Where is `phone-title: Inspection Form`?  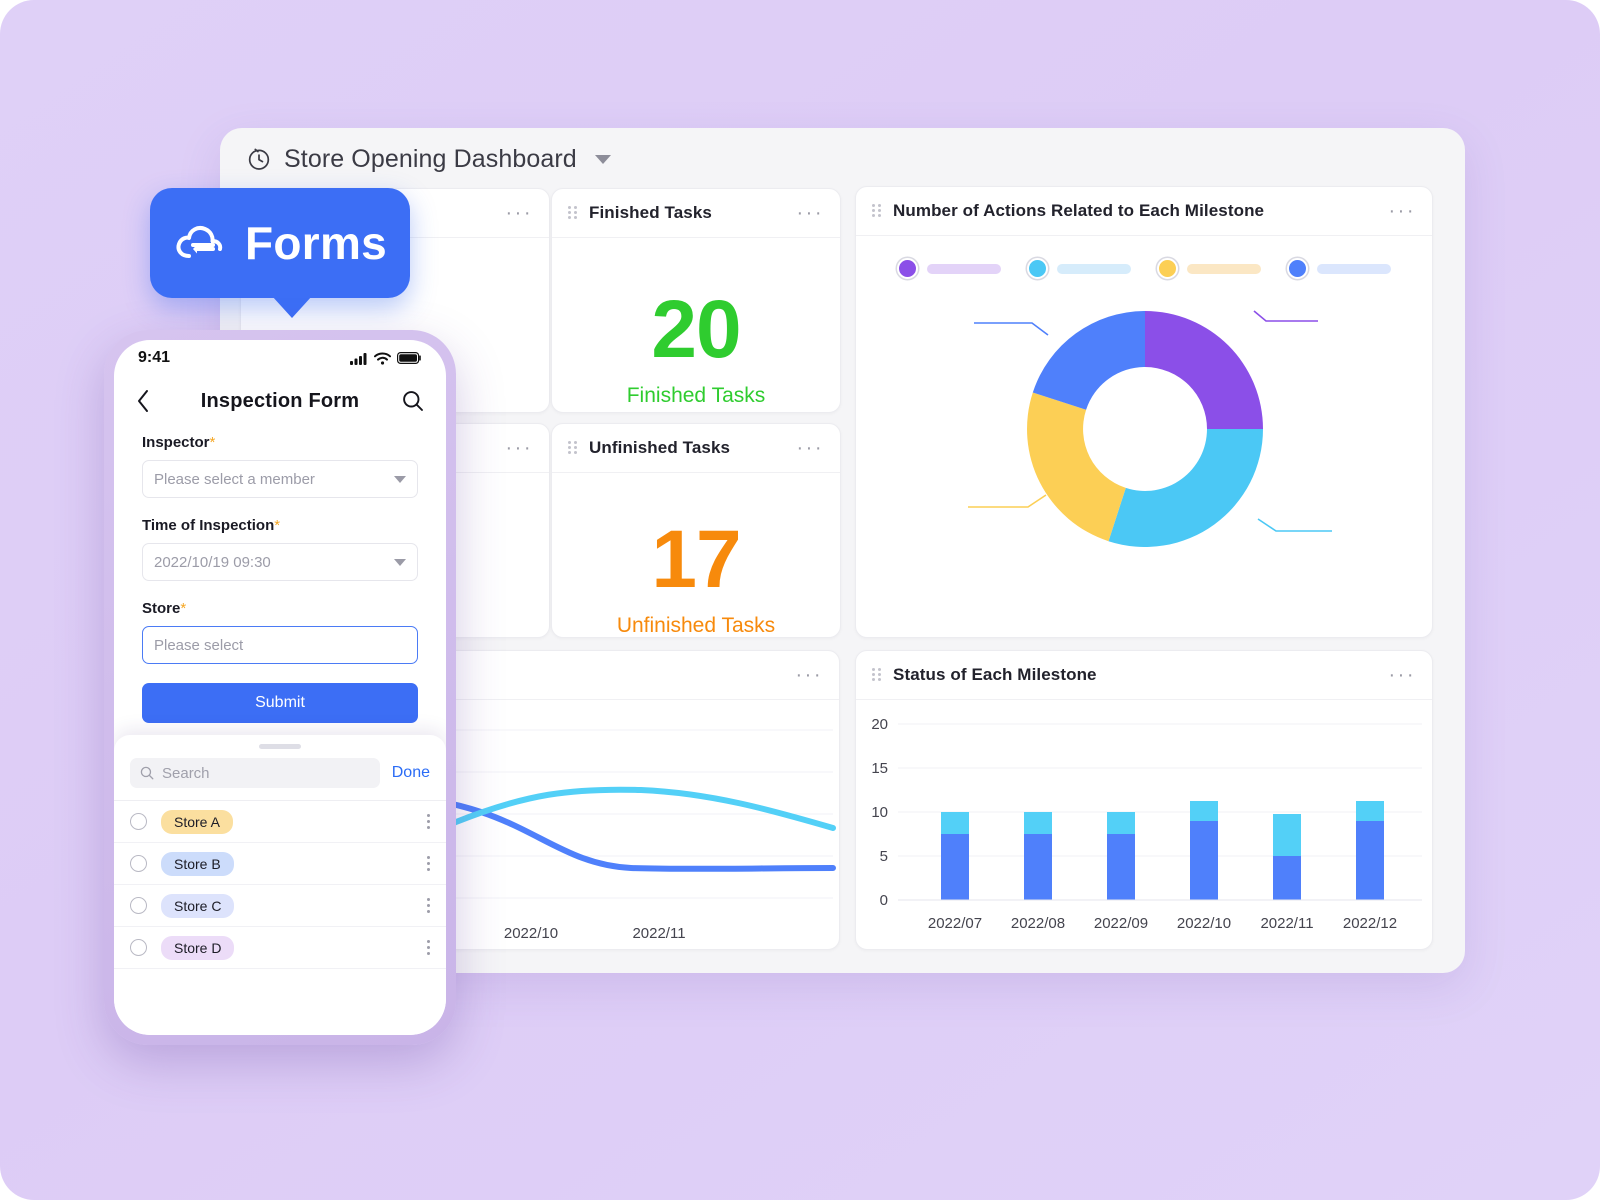 phone-title: Inspection Form is located at coordinates (280, 400).